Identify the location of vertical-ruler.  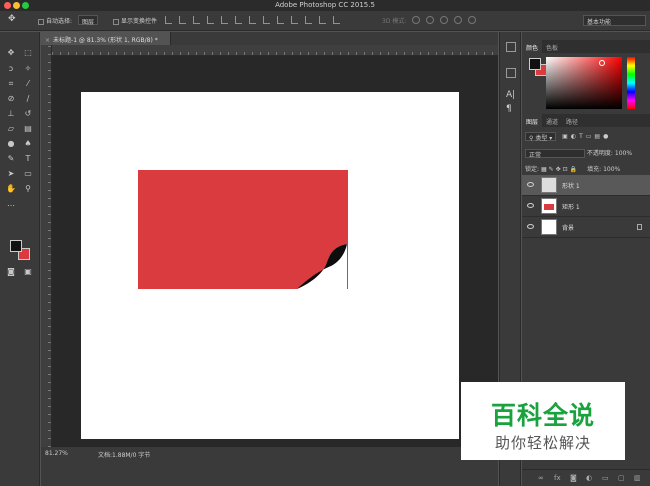
(46, 246).